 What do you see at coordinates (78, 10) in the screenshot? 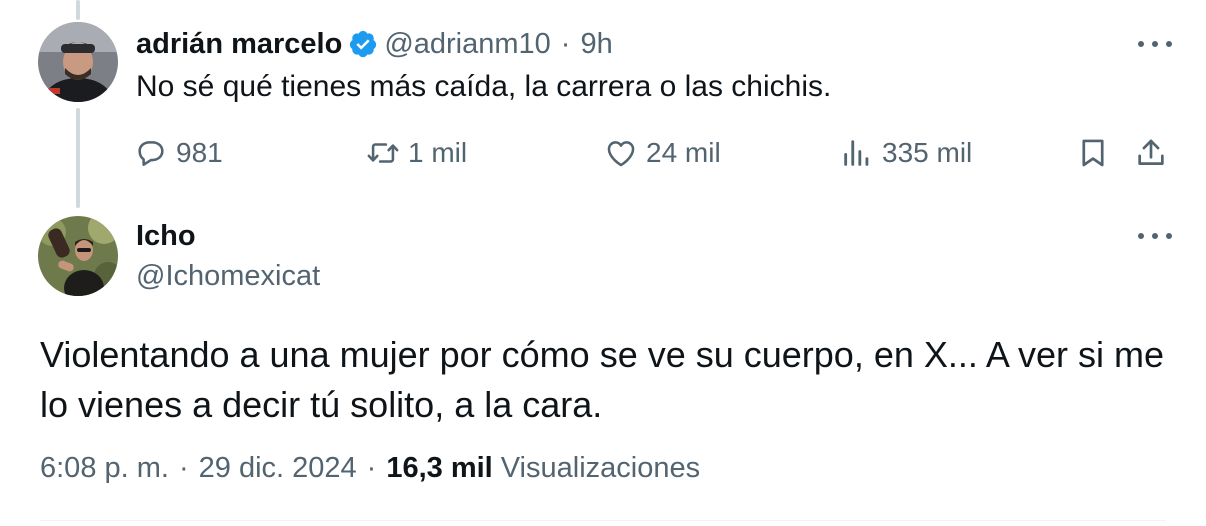
I see `thread-line-top` at bounding box center [78, 10].